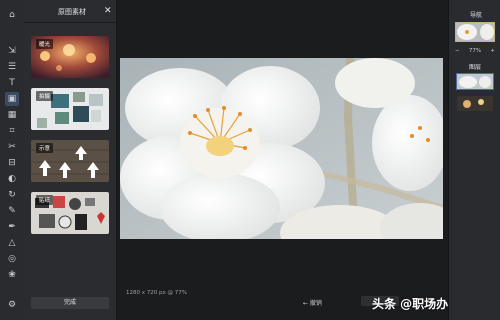 This screenshot has width=500, height=320. Describe the element at coordinates (12, 147) in the screenshot. I see `scissors-icon: ✂` at that location.